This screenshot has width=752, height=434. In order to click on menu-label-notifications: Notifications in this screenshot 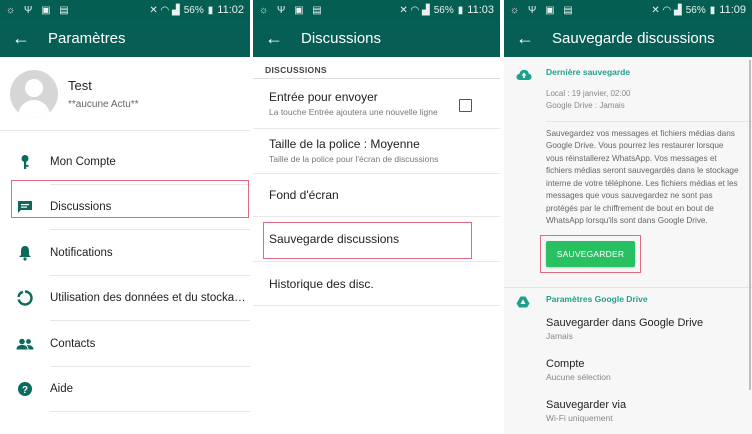, I will do `click(81, 252)`.